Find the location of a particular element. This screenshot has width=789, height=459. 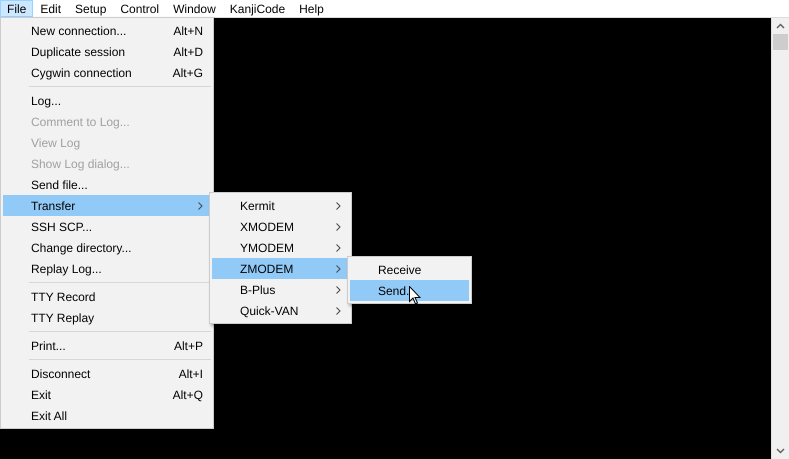

shortcut-label: Alt+P is located at coordinates (188, 345).